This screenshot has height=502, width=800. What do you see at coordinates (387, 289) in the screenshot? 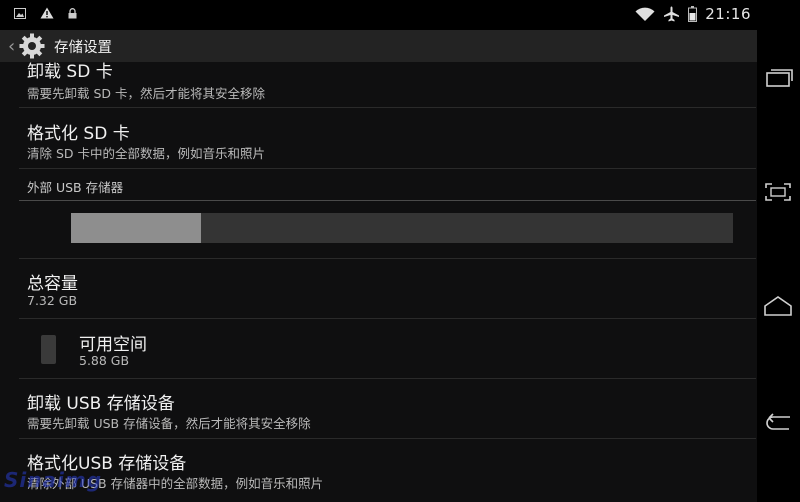
I see `total-capacity-item: 总容量 7.32 GB` at bounding box center [387, 289].